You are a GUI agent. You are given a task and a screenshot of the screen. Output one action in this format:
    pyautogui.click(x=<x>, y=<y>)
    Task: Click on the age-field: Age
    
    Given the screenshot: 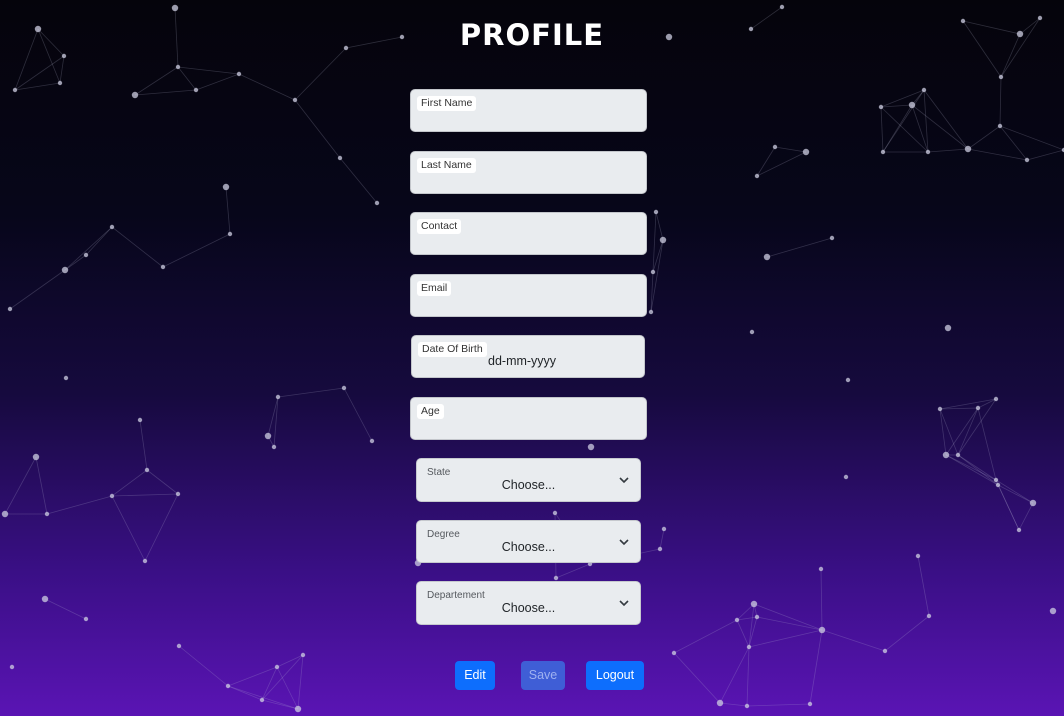 What is the action you would take?
    pyautogui.click(x=528, y=418)
    